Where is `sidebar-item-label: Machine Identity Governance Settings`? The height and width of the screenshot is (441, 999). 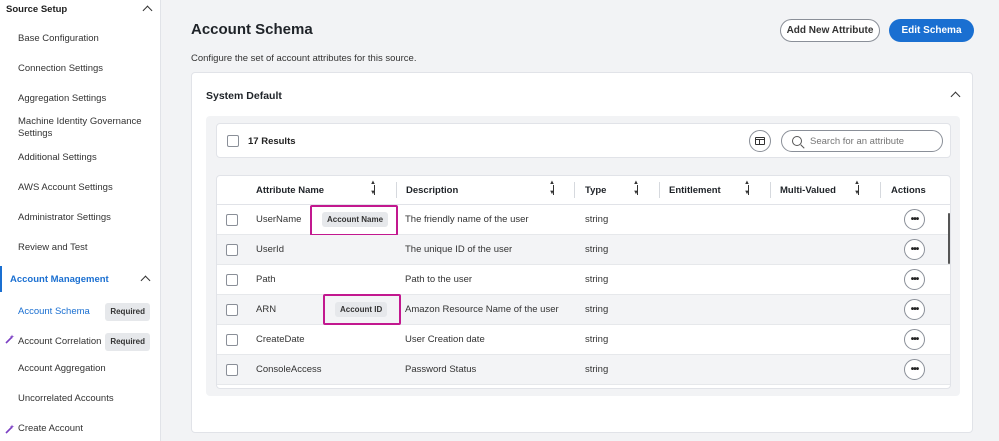 sidebar-item-label: Machine Identity Governance Settings is located at coordinates (80, 127).